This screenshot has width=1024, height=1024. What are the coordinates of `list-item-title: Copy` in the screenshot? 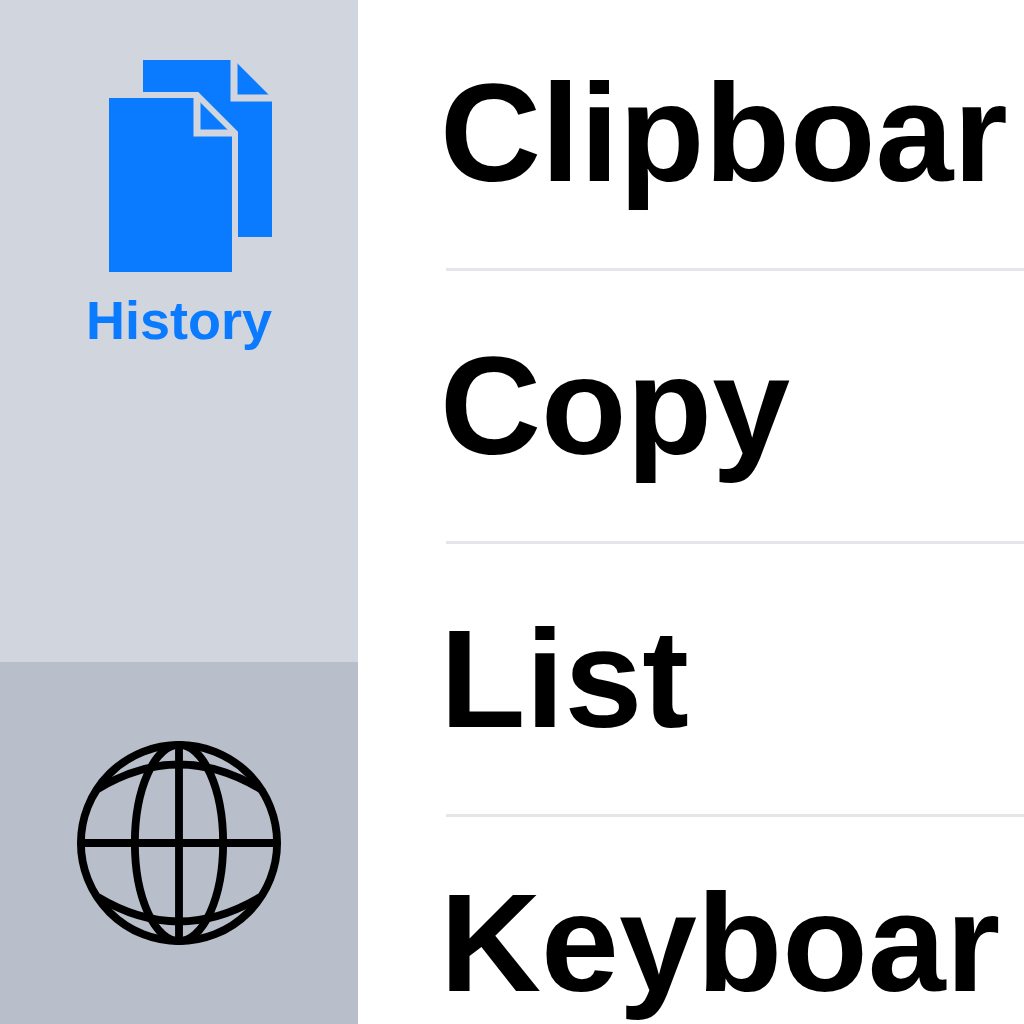 It's located at (615, 406).